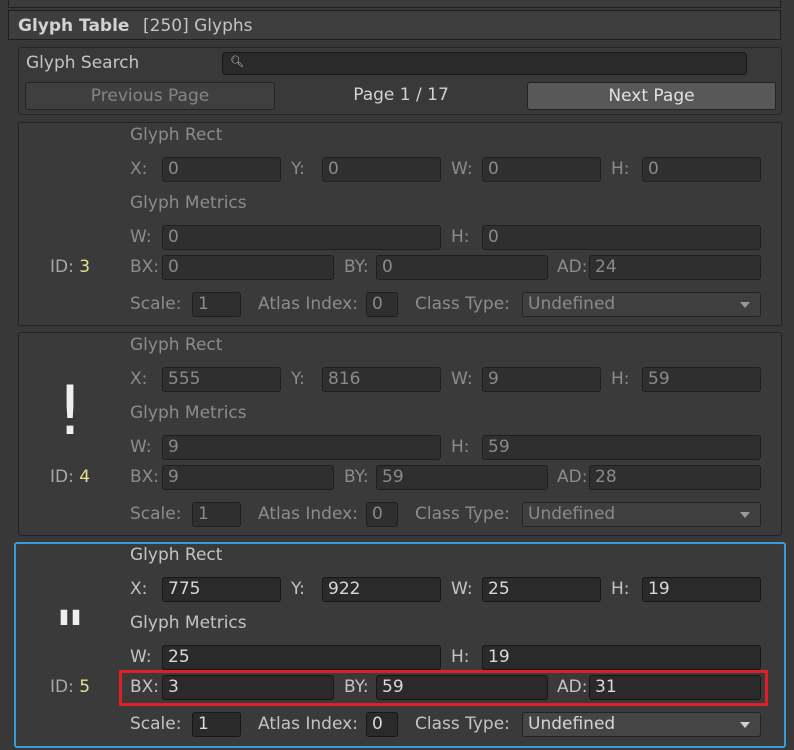 This screenshot has height=750, width=794. Describe the element at coordinates (301, 447) in the screenshot. I see `metrics-w-field: 9` at that location.